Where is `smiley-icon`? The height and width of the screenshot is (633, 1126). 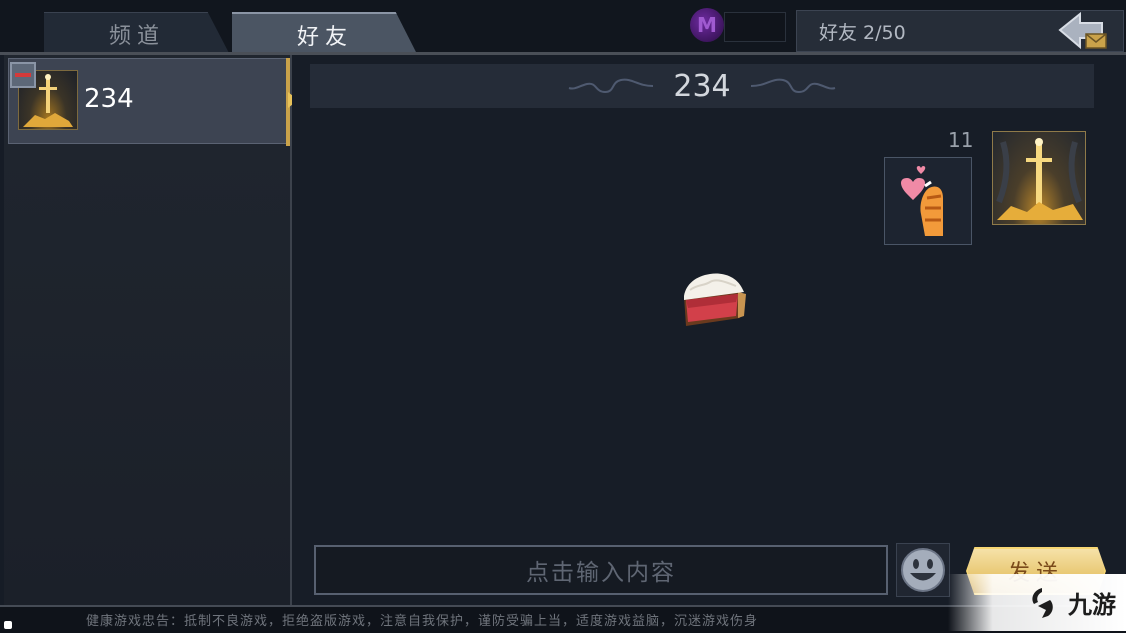 smiley-icon is located at coordinates (923, 570).